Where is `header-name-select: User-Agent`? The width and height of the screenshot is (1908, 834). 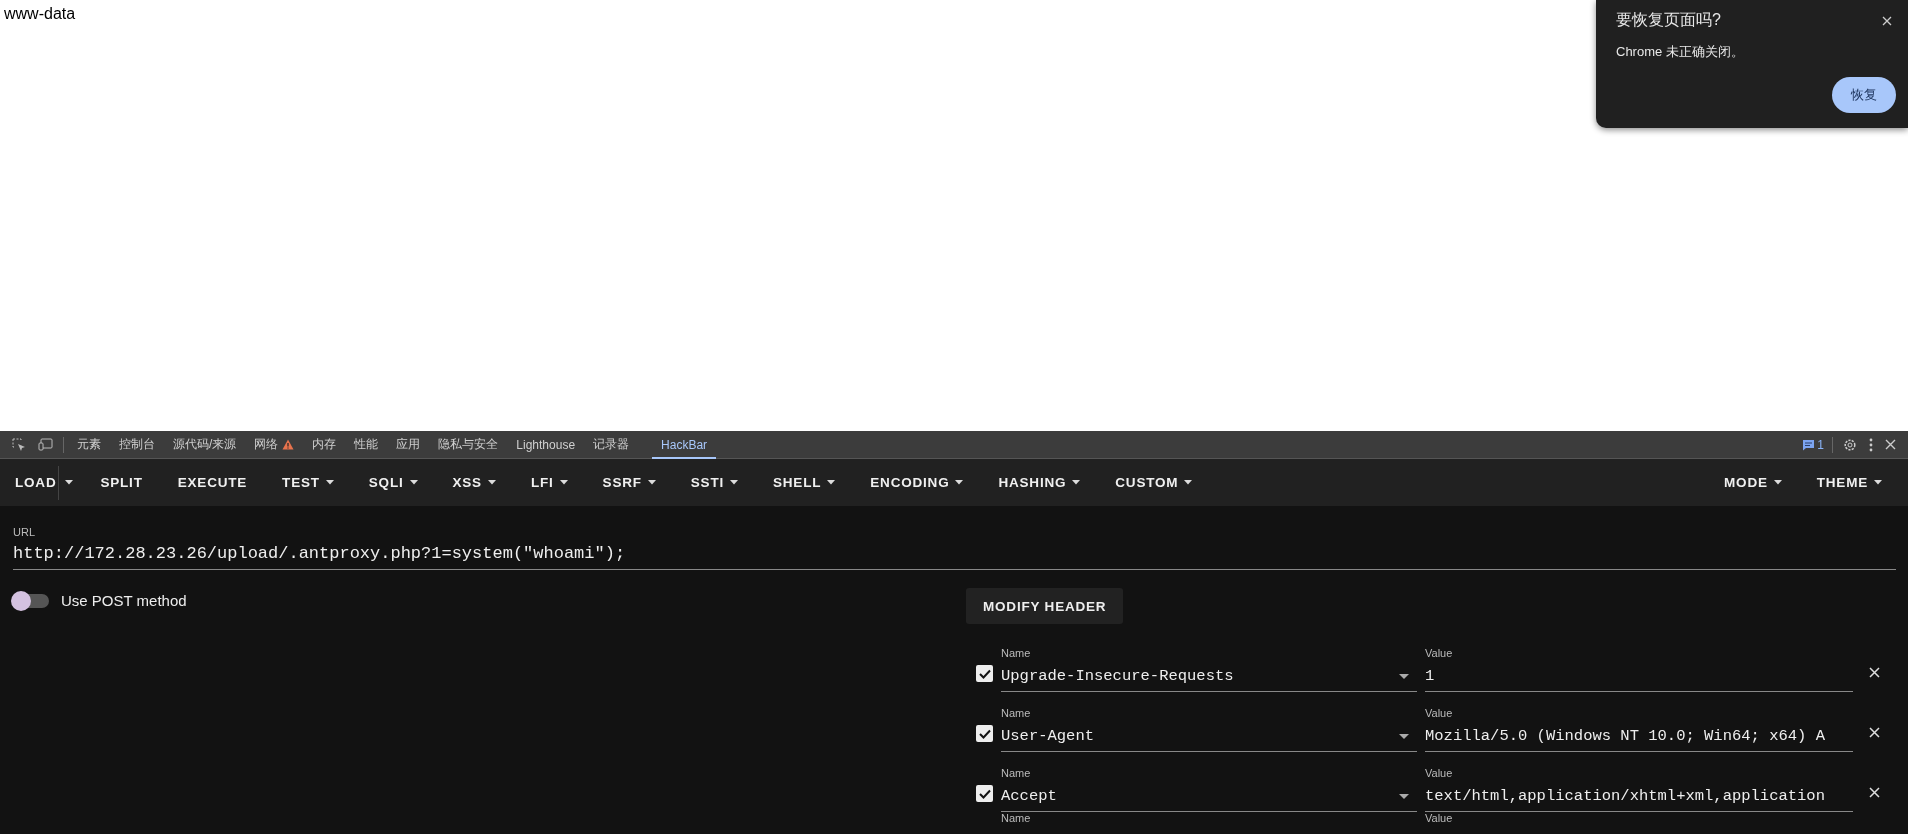 header-name-select: User-Agent is located at coordinates (1209, 737).